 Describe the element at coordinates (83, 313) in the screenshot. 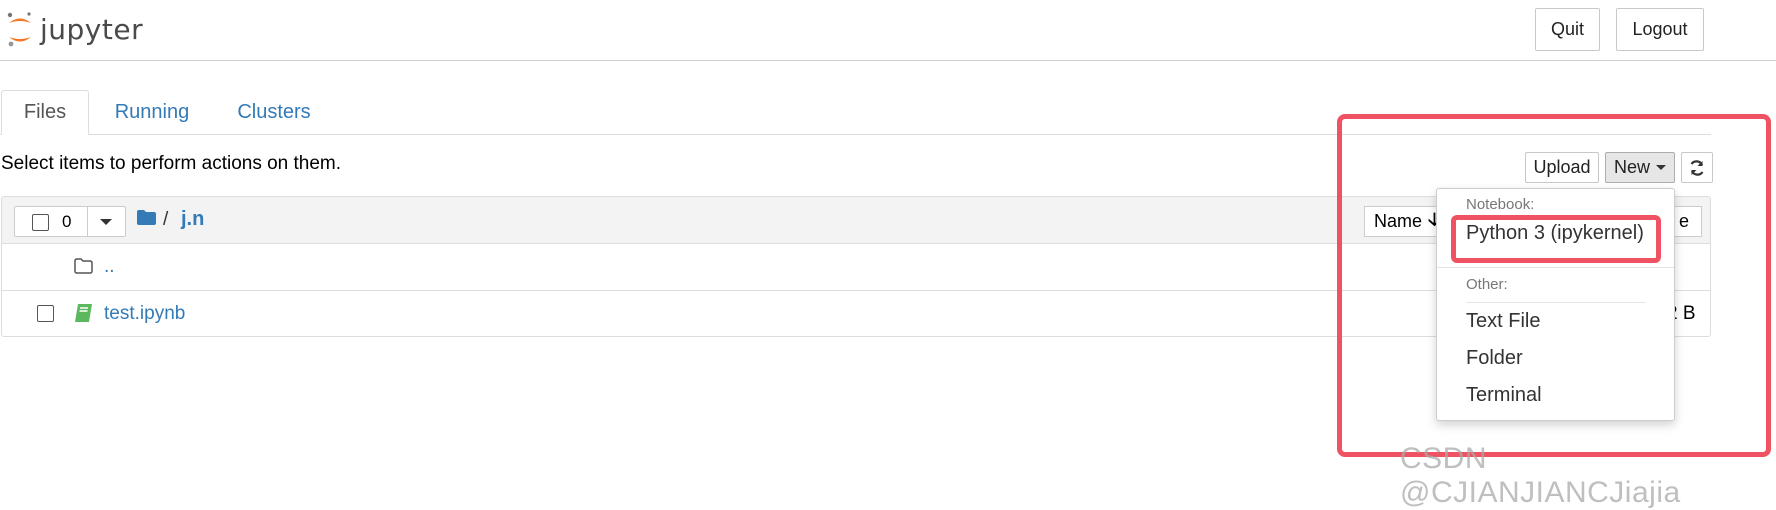

I see `notebook-icon` at that location.